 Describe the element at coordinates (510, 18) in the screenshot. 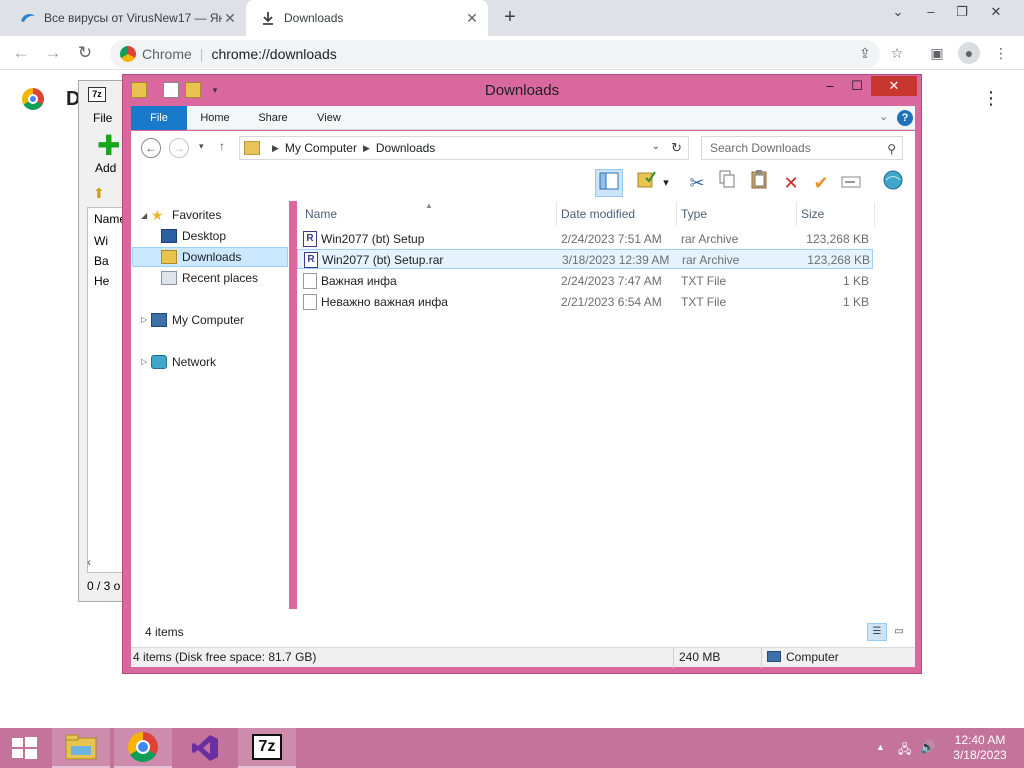

I see `new-tab-button: +` at that location.